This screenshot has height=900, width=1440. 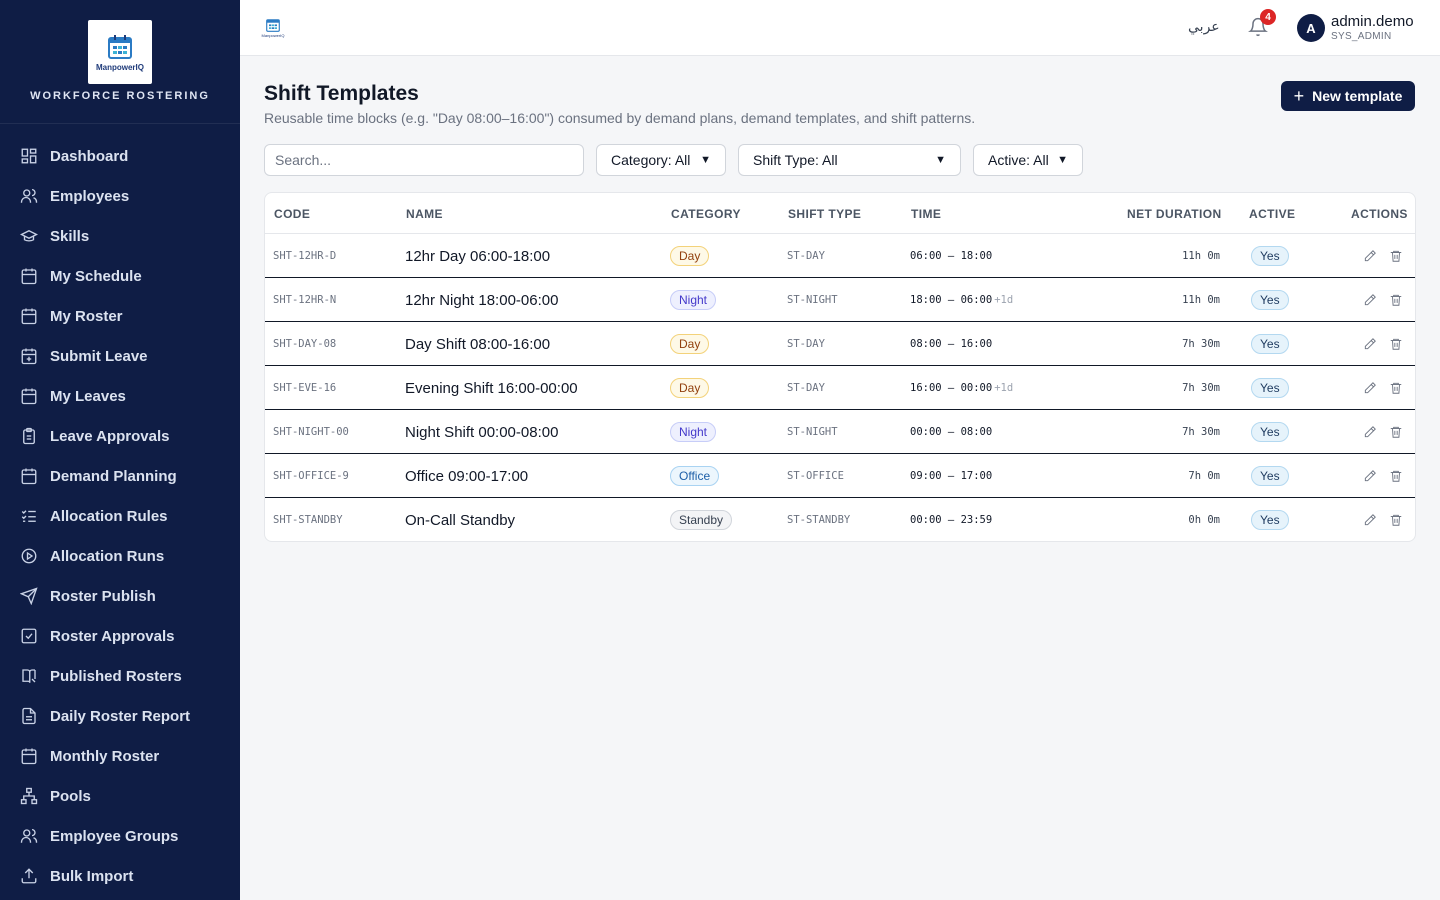 I want to click on sidebar-item-my-roster: My Roster, so click(x=120, y=316).